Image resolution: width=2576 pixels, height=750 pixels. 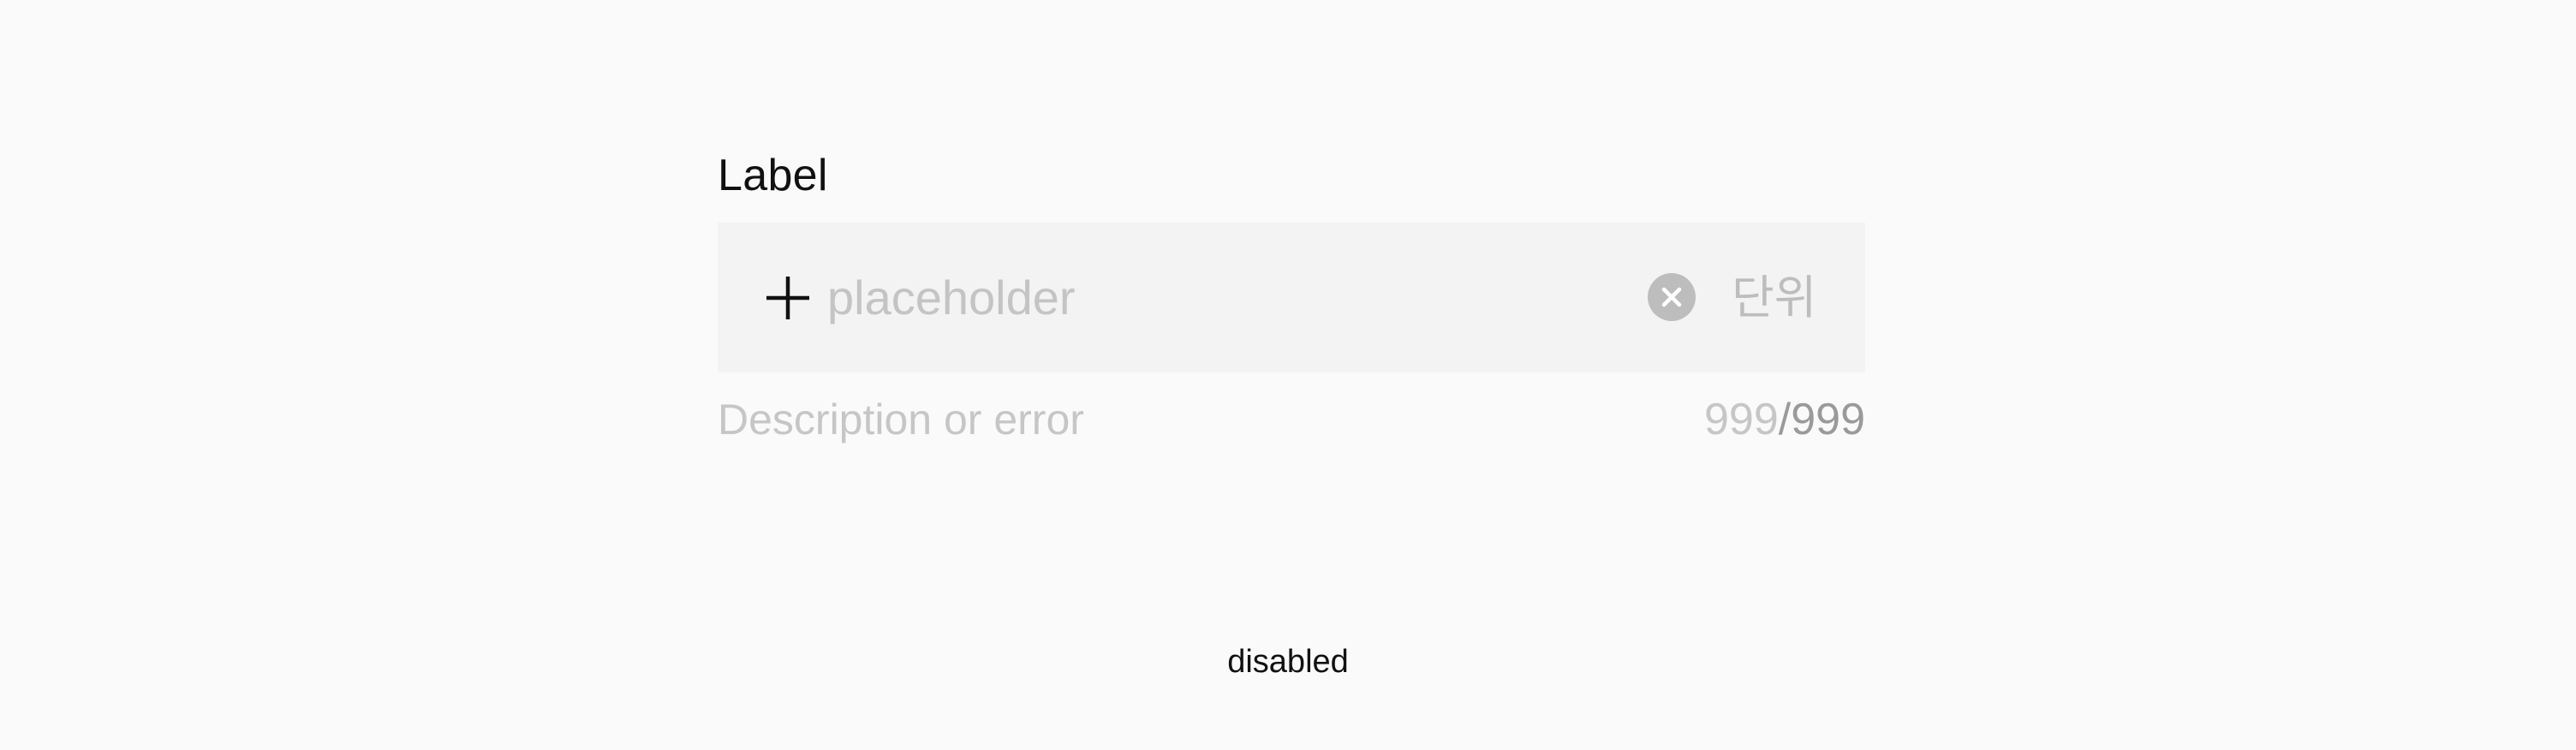 I want to click on unit-suffix: 단위, so click(x=1774, y=297).